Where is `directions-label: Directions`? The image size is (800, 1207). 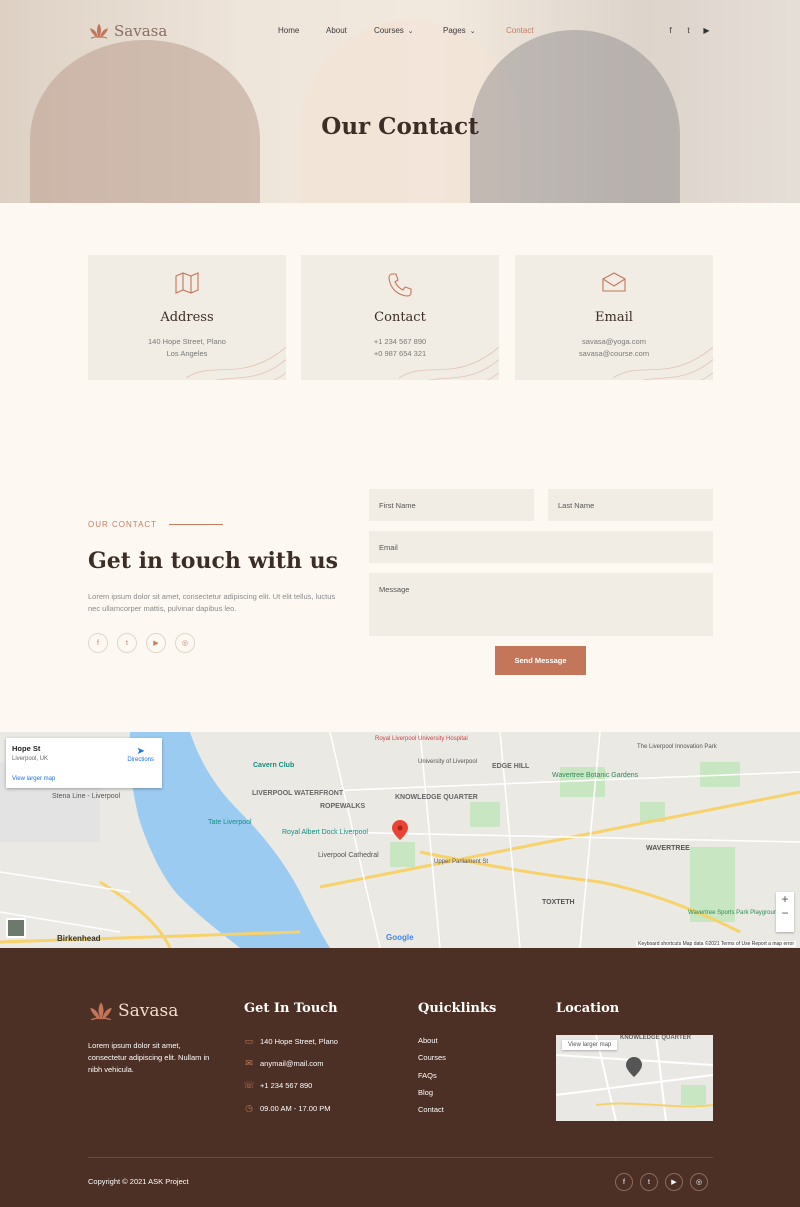 directions-label: Directions is located at coordinates (140, 760).